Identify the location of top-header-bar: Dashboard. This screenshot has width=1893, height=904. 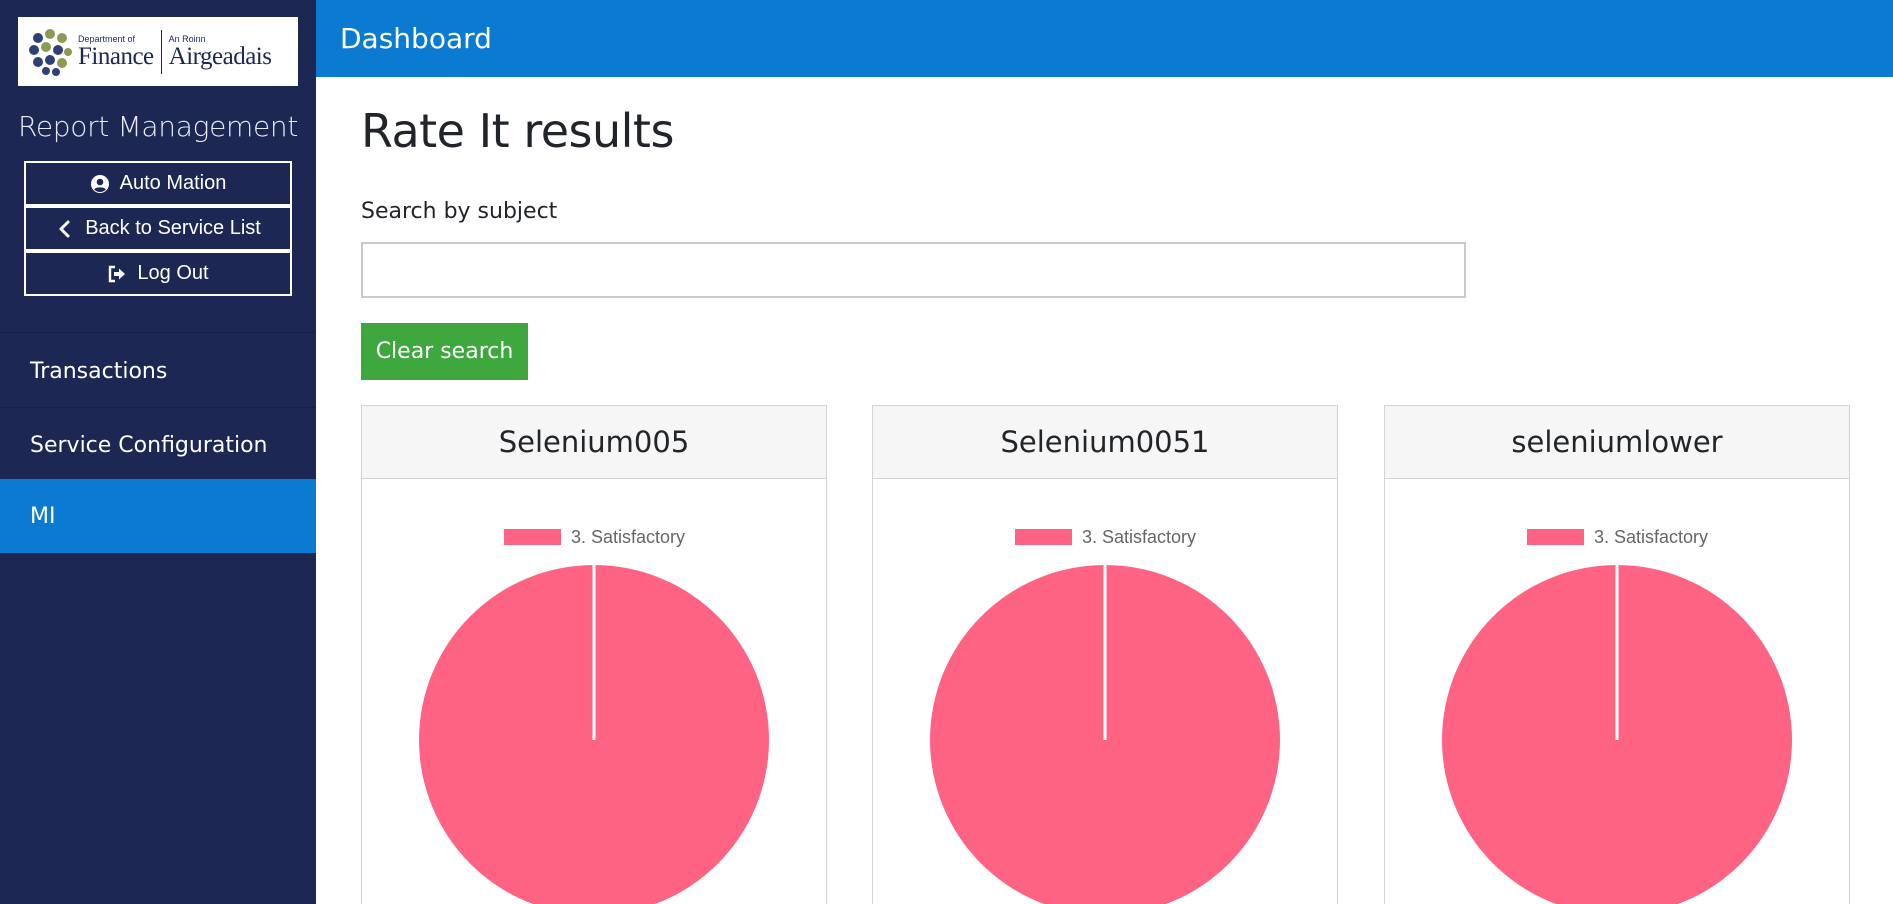
(1104, 38).